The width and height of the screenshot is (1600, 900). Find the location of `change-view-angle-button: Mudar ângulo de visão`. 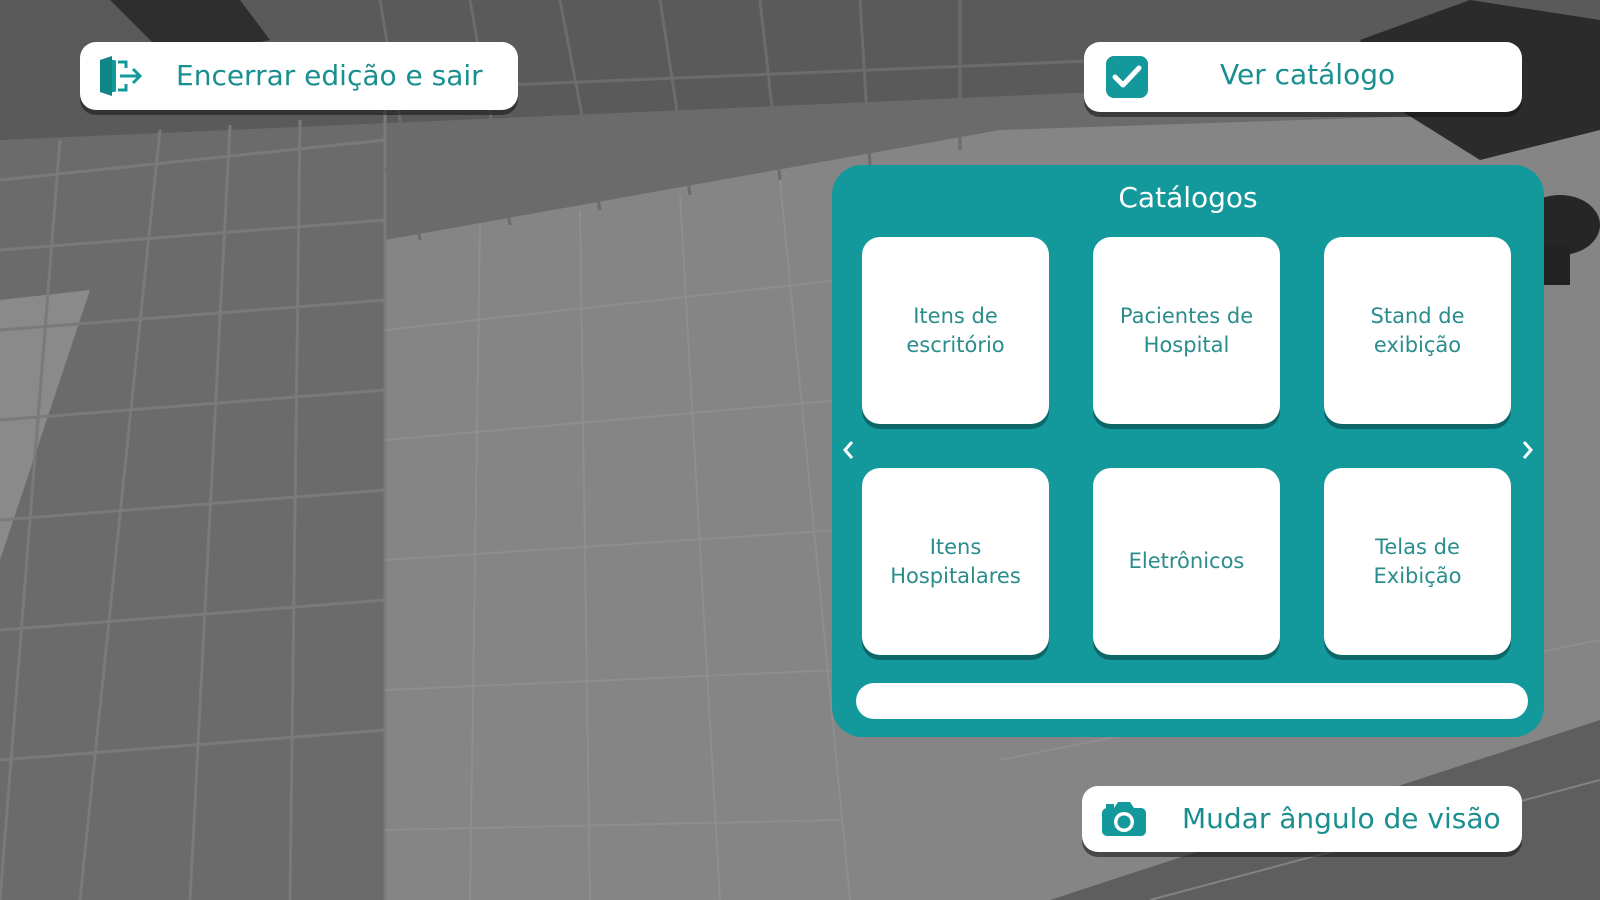

change-view-angle-button: Mudar ângulo de visão is located at coordinates (1302, 819).